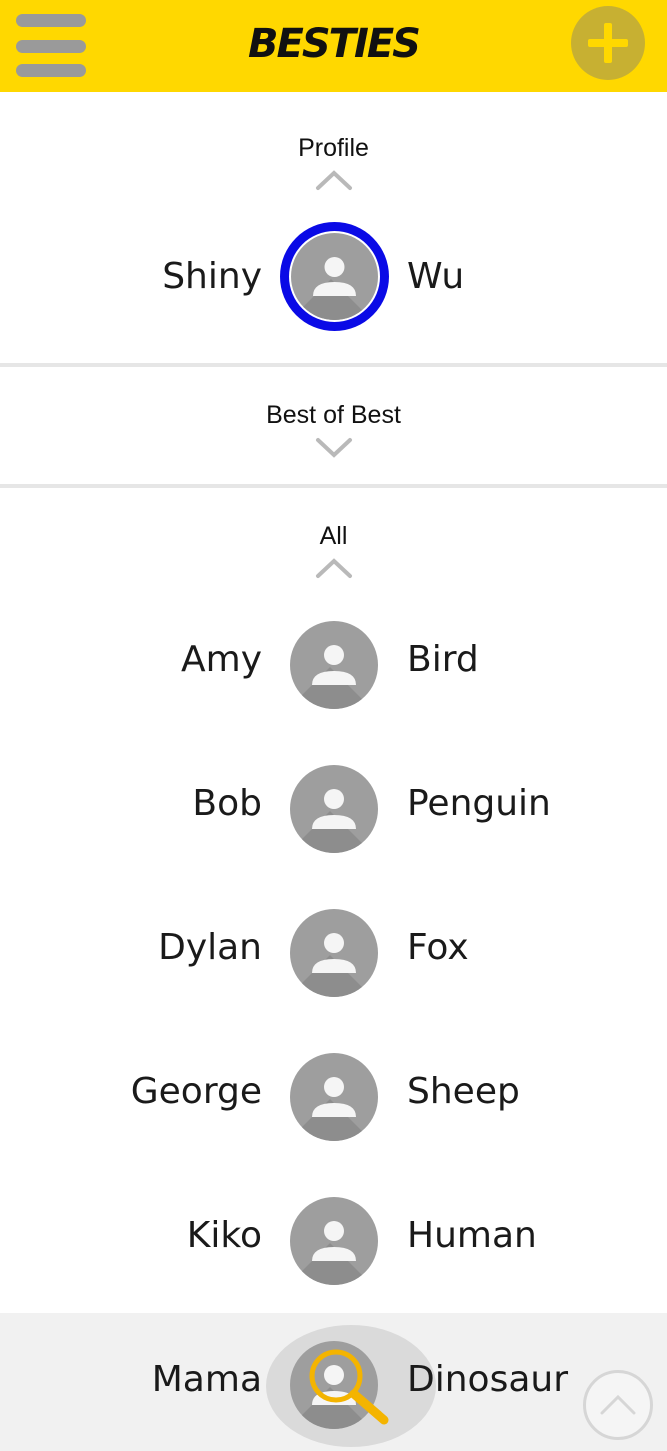  I want to click on profile-avatar-ring, so click(334, 276).